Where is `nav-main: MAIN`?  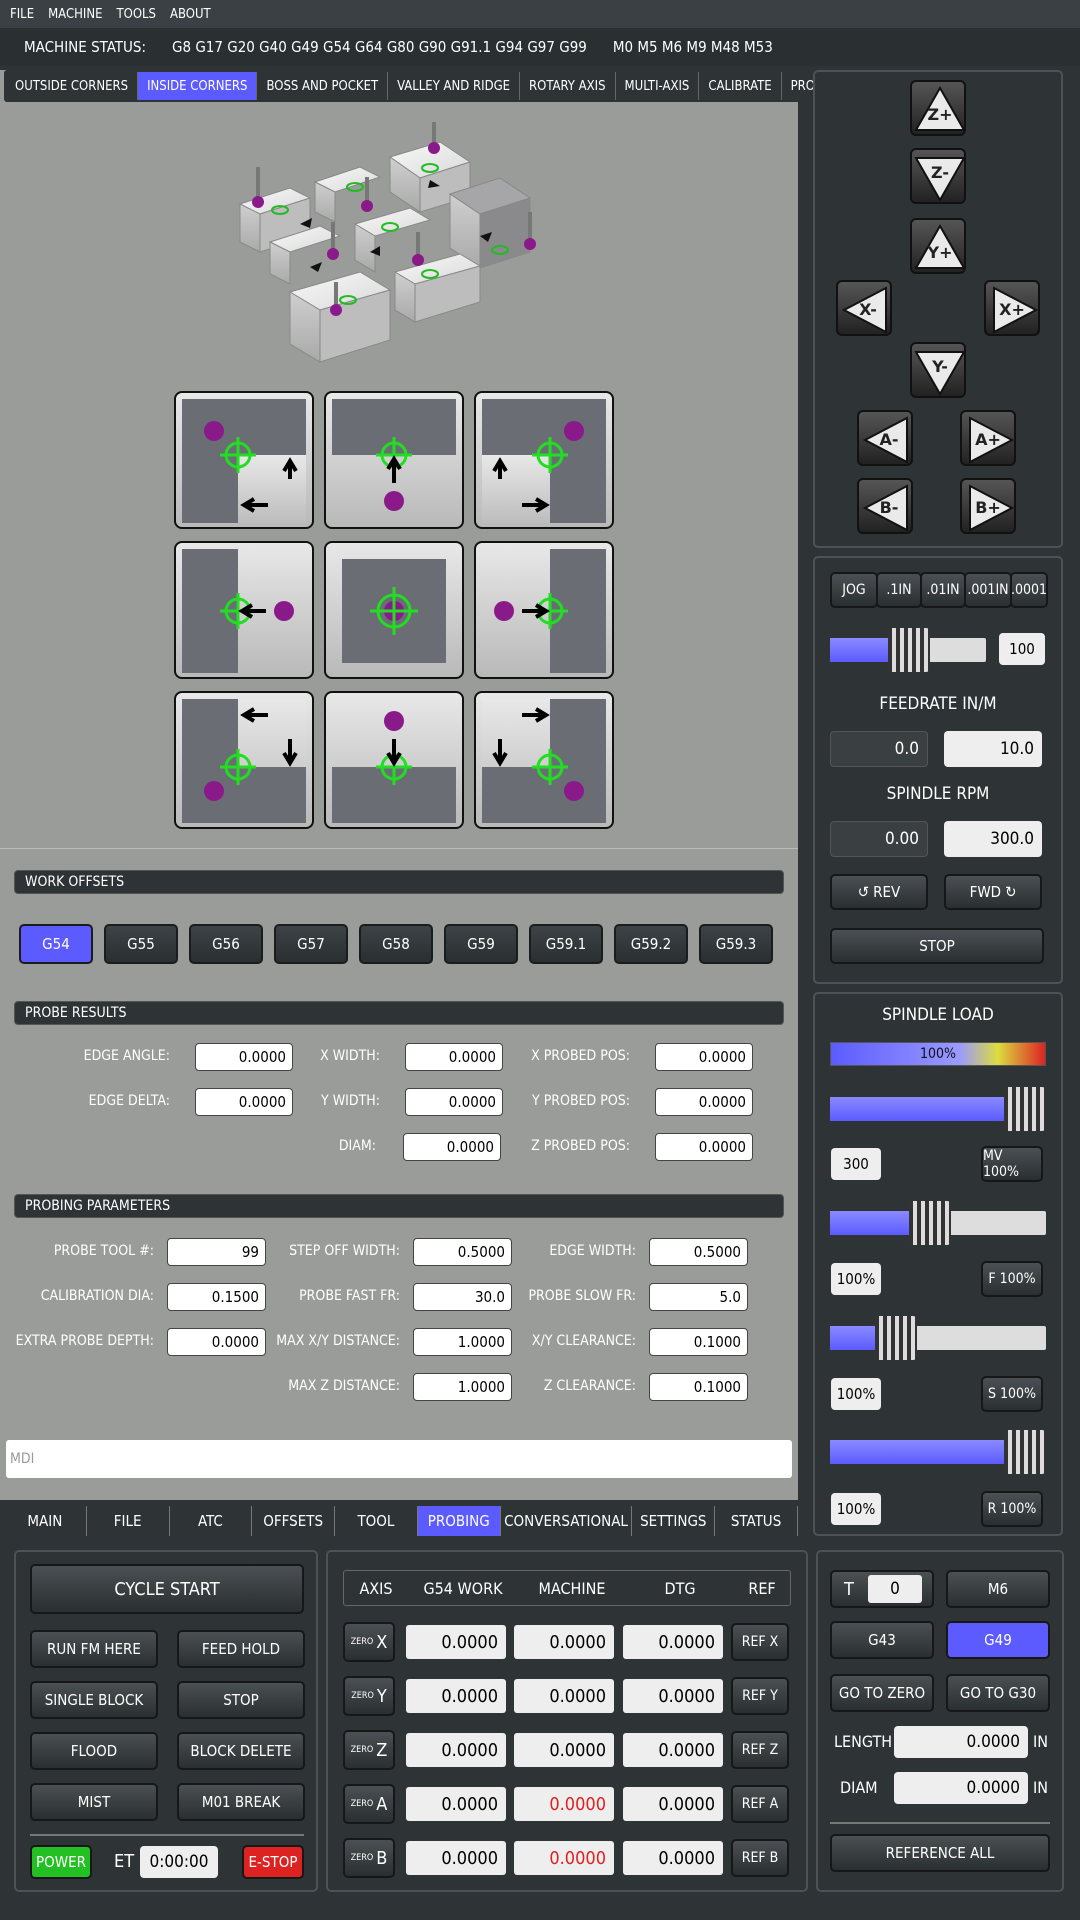 nav-main: MAIN is located at coordinates (45, 1521).